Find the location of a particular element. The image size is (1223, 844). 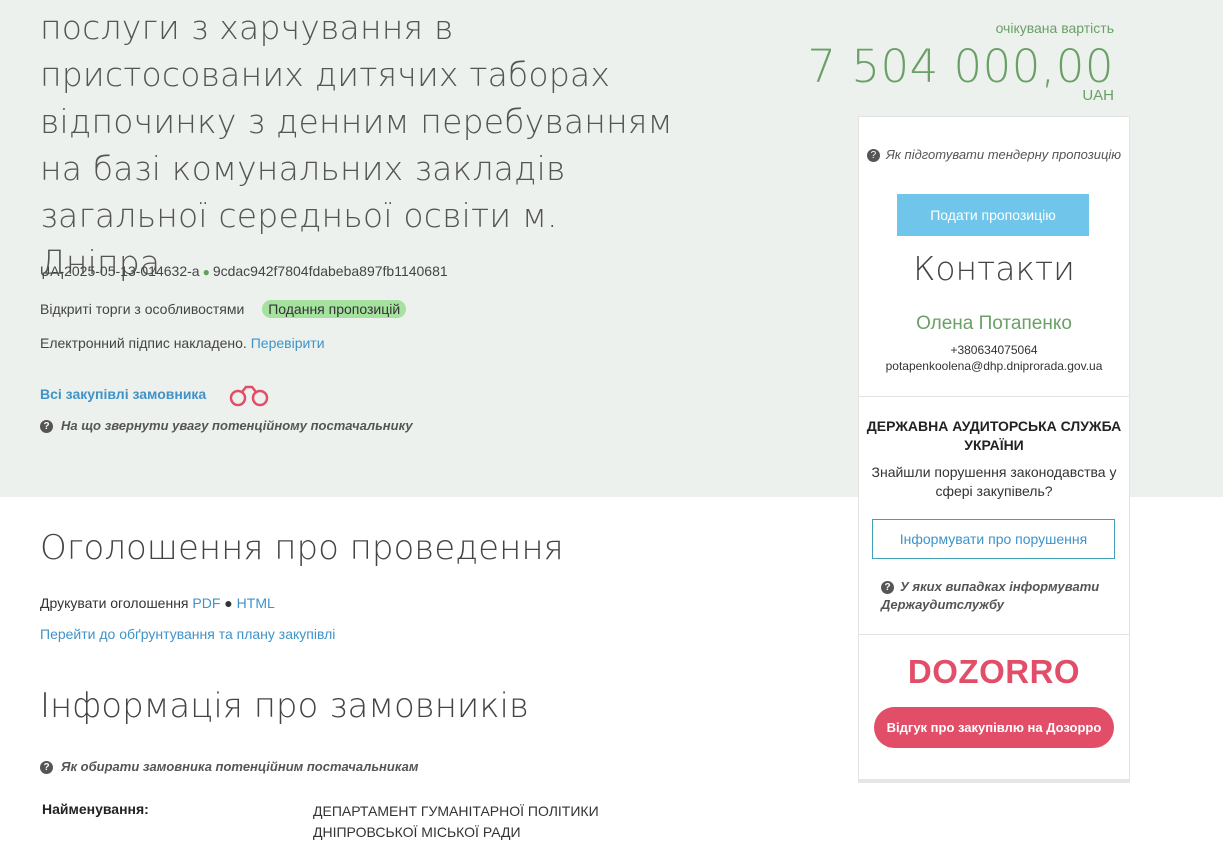

dozorro-logo: DOZORRO is located at coordinates (994, 671).